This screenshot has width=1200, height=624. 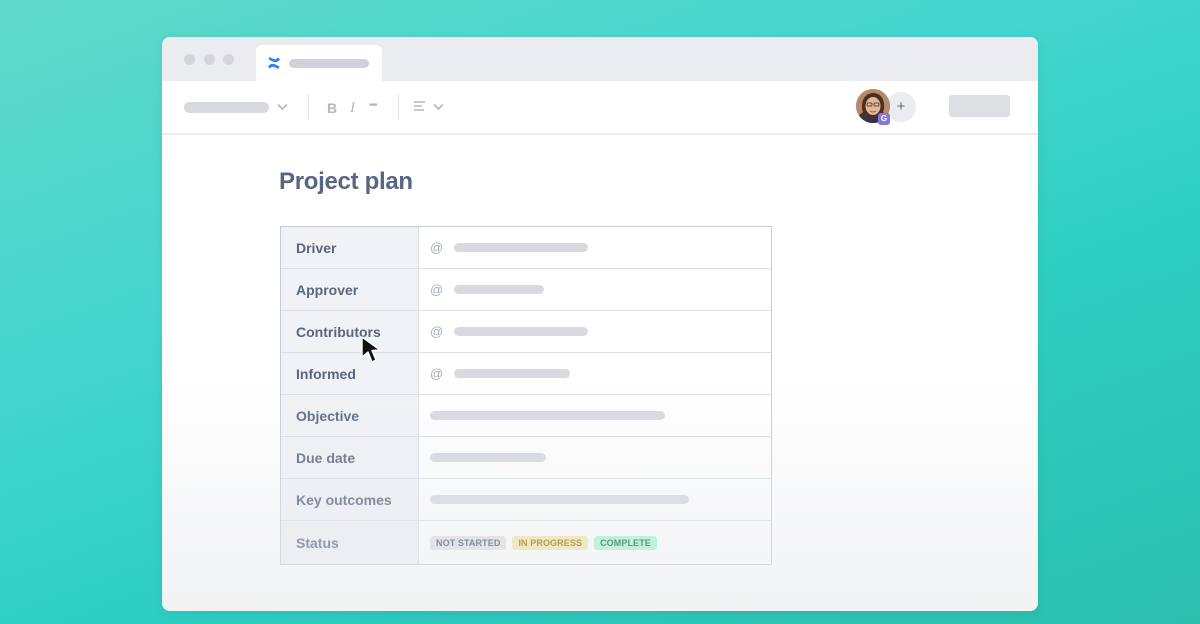 I want to click on table-row: Informed @, so click(x=526, y=374).